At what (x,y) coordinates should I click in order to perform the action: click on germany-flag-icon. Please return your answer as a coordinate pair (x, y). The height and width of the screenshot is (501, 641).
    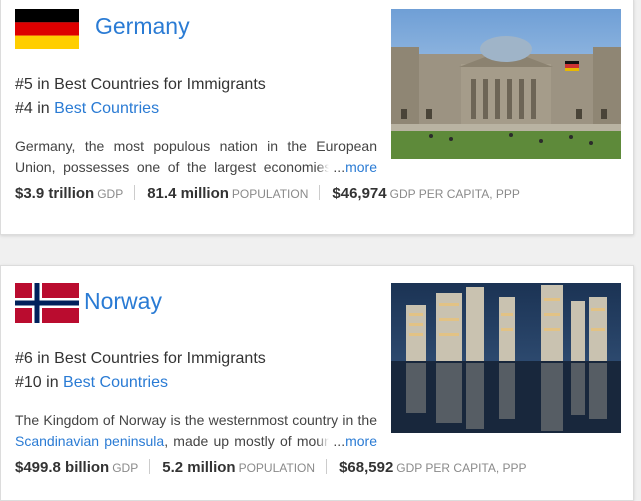
    Looking at the image, I should click on (47, 29).